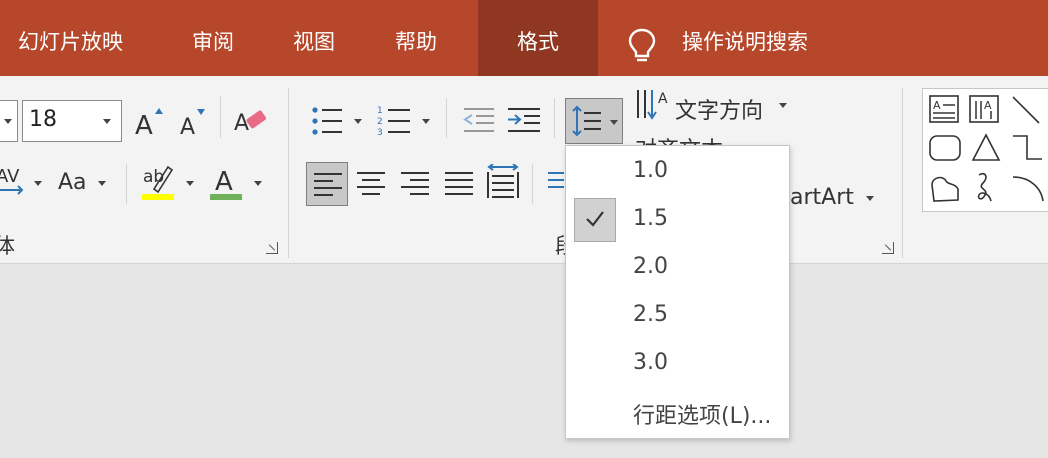 The image size is (1048, 458). Describe the element at coordinates (555, 184) in the screenshot. I see `columns-icon` at that location.